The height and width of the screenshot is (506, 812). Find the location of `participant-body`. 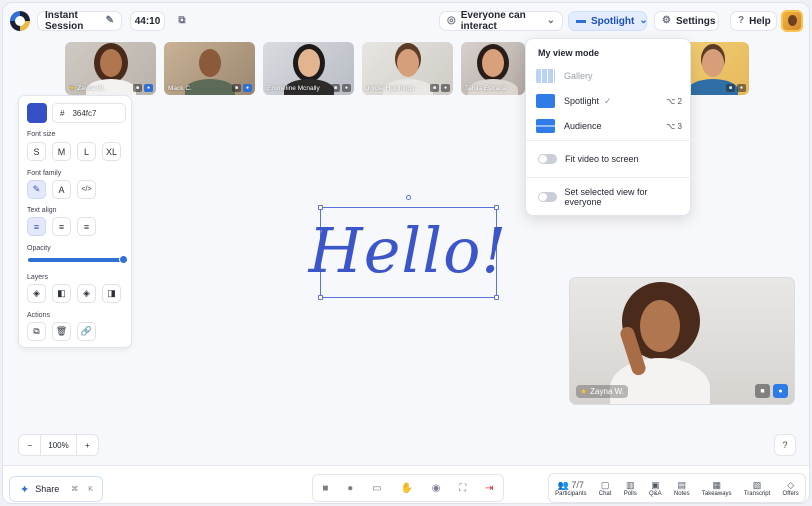

participant-body is located at coordinates (209, 87).